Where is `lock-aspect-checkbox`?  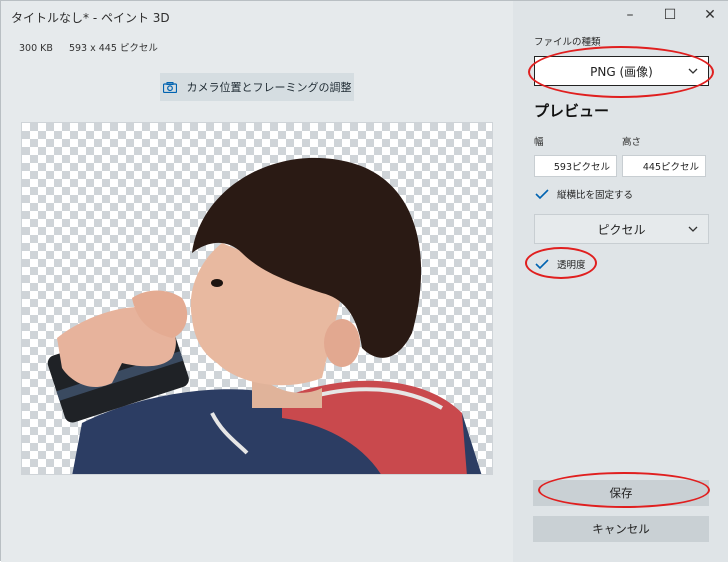 lock-aspect-checkbox is located at coordinates (541, 193).